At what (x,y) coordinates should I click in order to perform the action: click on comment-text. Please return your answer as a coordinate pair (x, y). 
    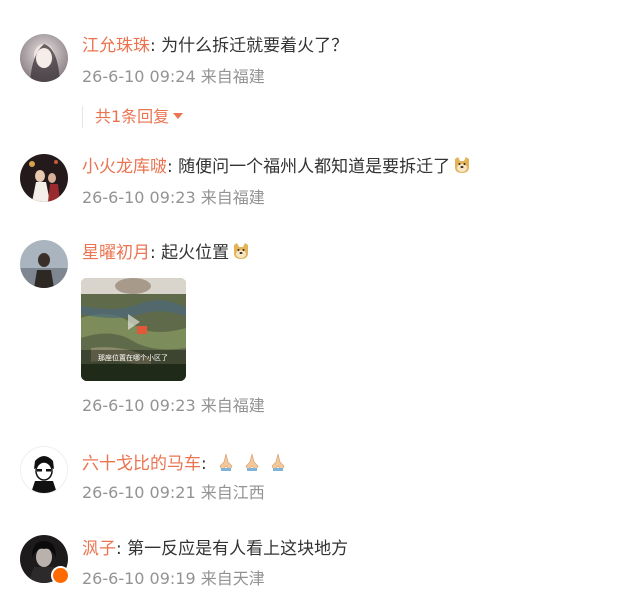
    Looking at the image, I should click on (209, 464).